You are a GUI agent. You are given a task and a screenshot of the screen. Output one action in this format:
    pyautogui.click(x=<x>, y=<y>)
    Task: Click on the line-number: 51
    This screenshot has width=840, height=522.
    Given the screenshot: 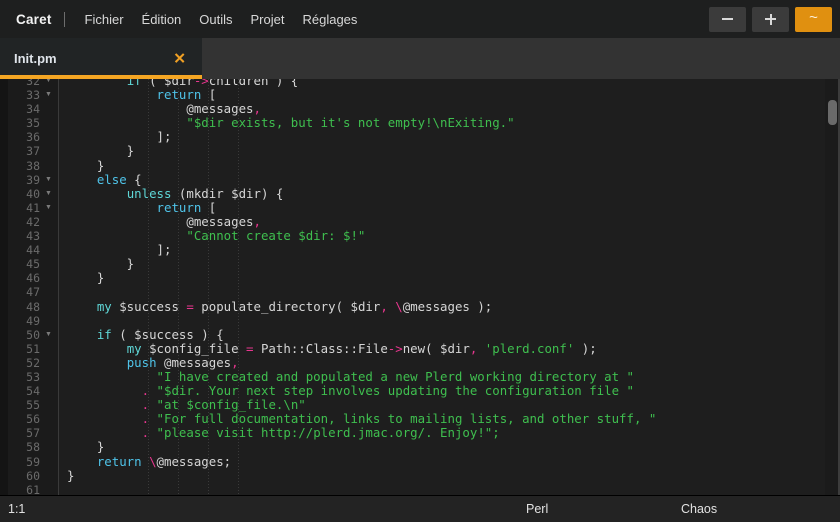 What is the action you would take?
    pyautogui.click(x=33, y=348)
    